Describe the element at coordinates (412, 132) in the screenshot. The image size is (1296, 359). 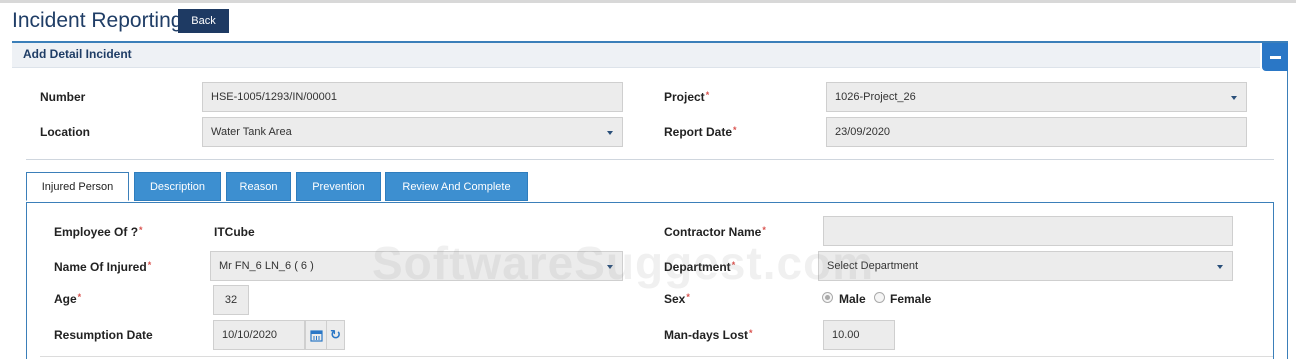
I see `location-select: Water Tank Area` at that location.